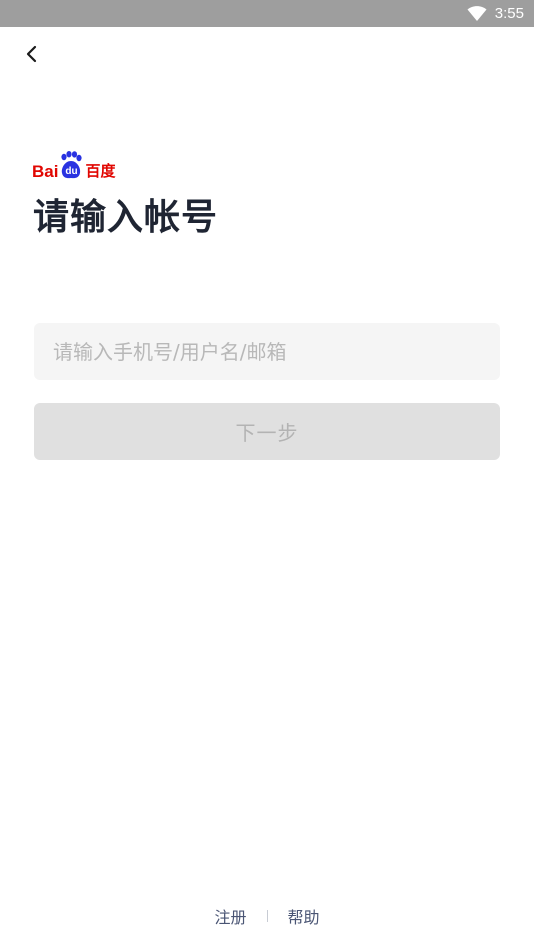 The height and width of the screenshot is (949, 534). Describe the element at coordinates (509, 13) in the screenshot. I see `status-time: 3:55` at that location.